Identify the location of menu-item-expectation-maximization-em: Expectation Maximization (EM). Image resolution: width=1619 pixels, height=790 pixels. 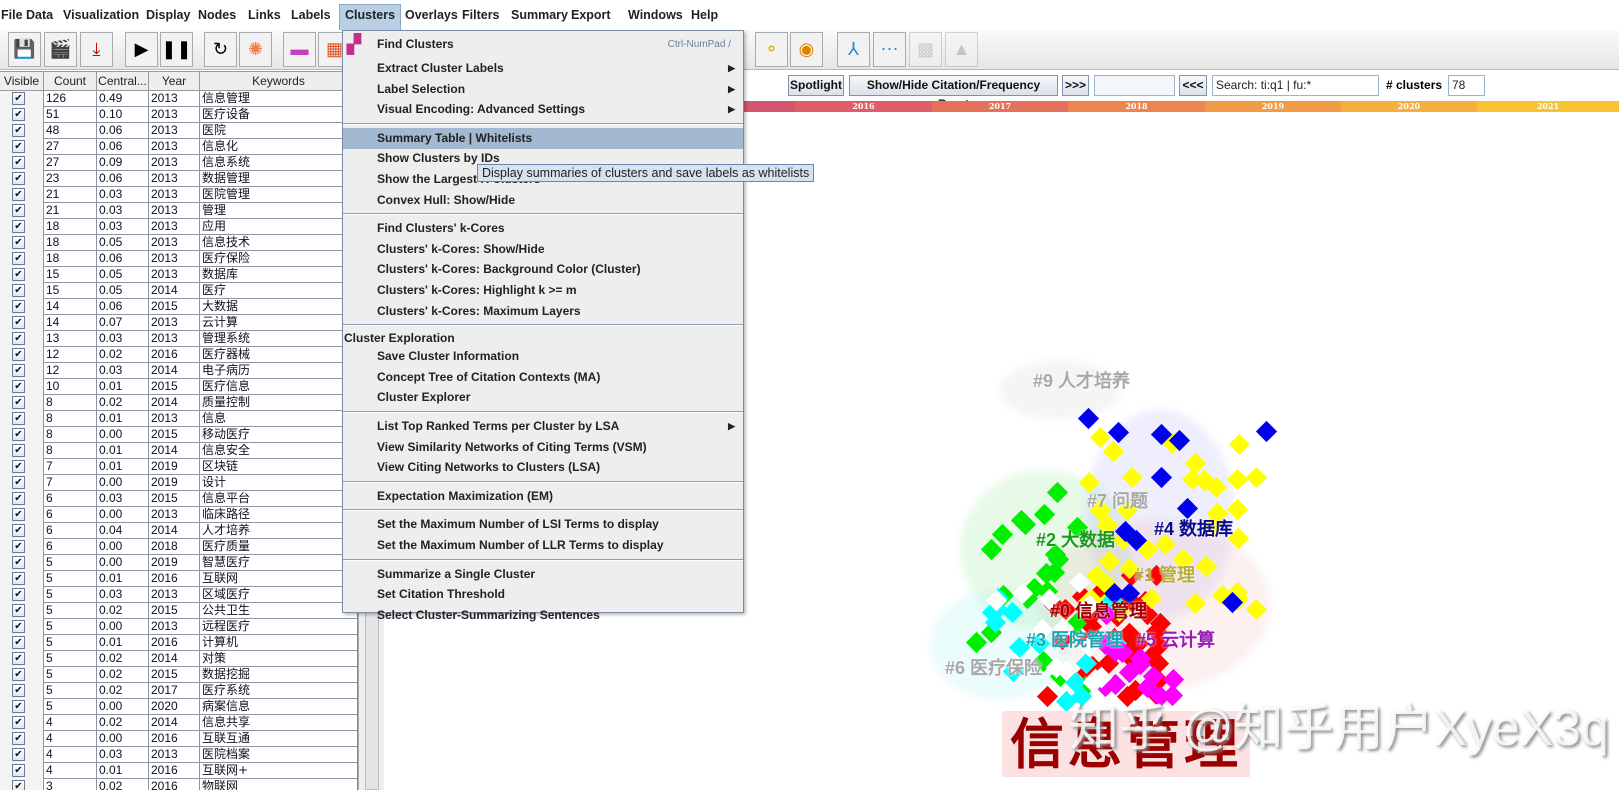
(543, 496).